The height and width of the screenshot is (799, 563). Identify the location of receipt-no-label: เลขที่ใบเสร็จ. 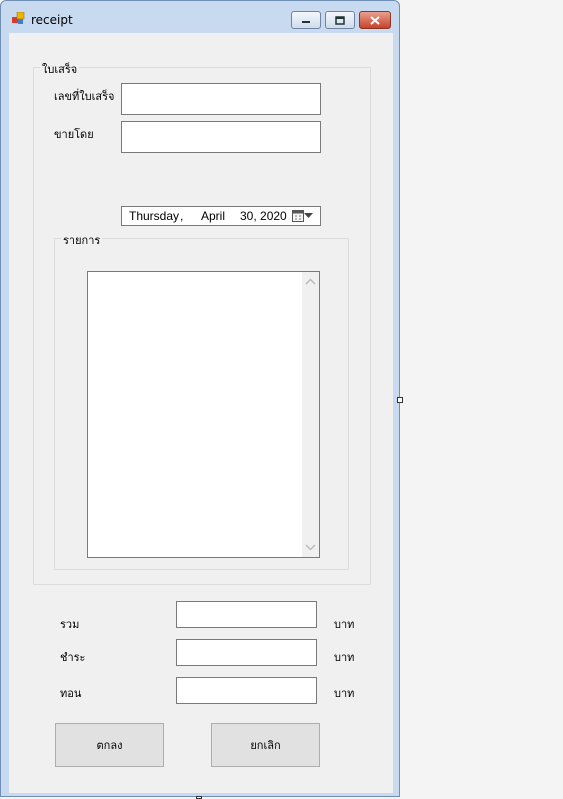
(84, 96).